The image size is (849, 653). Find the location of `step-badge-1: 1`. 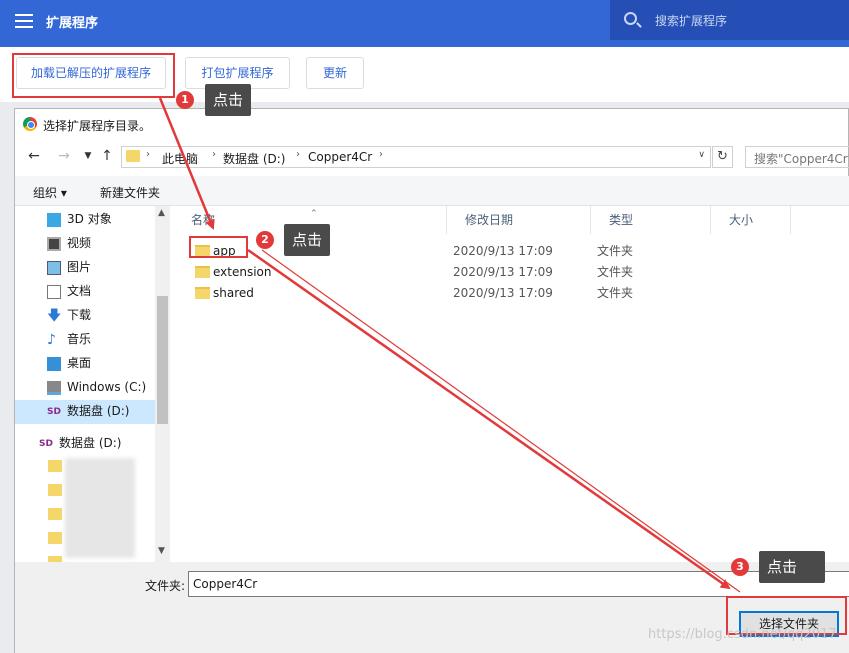

step-badge-1: 1 is located at coordinates (185, 100).